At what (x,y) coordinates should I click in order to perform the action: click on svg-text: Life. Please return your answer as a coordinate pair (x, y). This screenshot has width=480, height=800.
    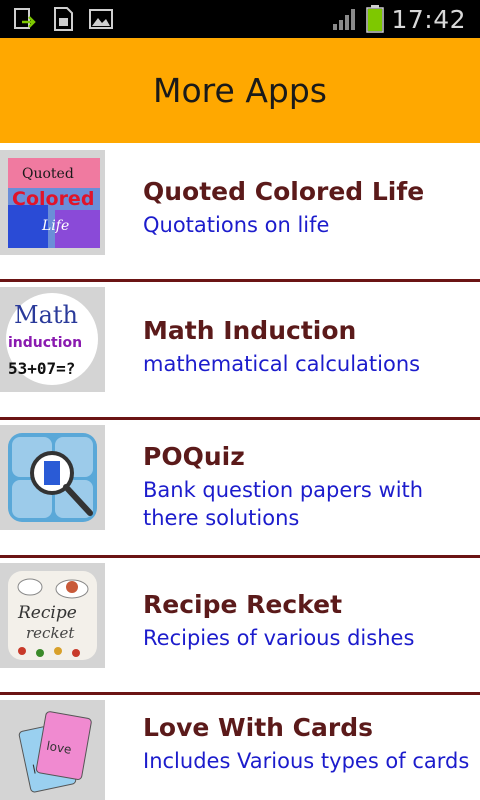
    Looking at the image, I should click on (55, 226).